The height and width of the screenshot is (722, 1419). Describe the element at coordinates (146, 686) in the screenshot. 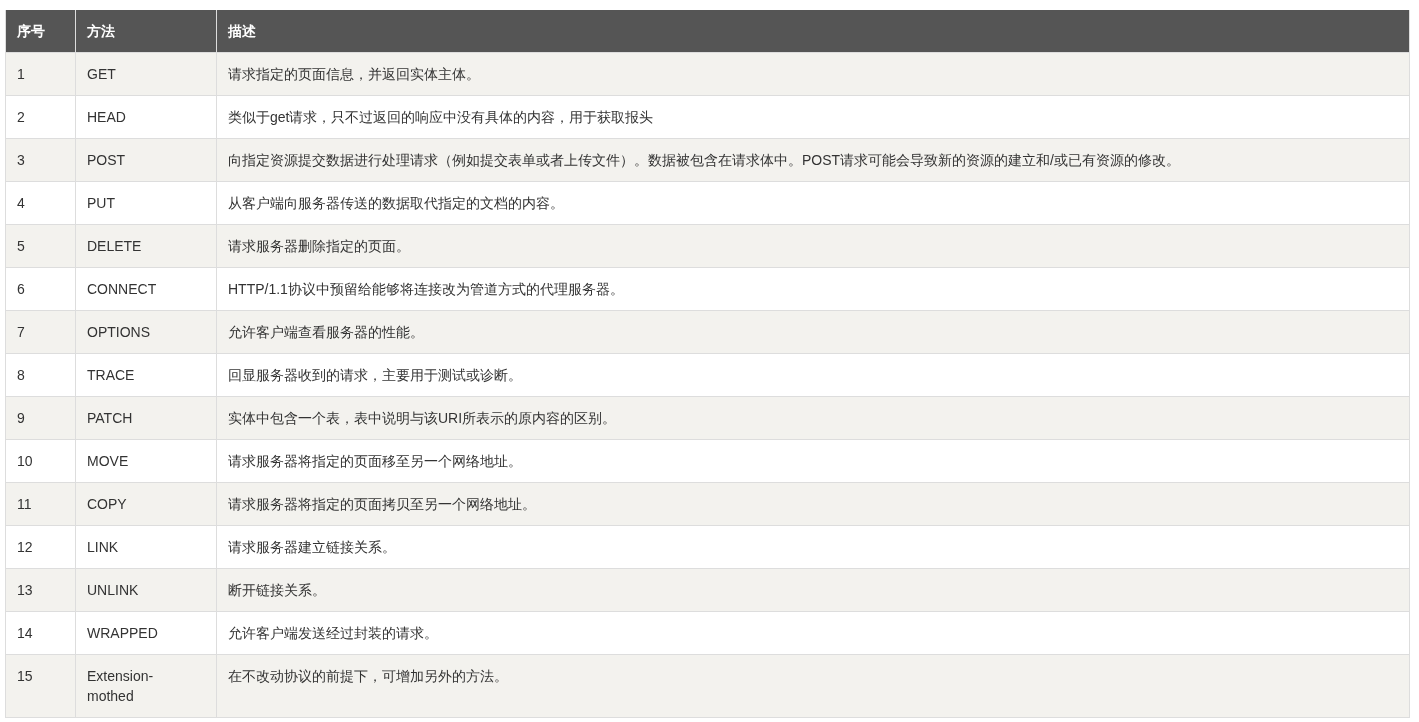

I see `table-cell: Extension-mothed` at that location.